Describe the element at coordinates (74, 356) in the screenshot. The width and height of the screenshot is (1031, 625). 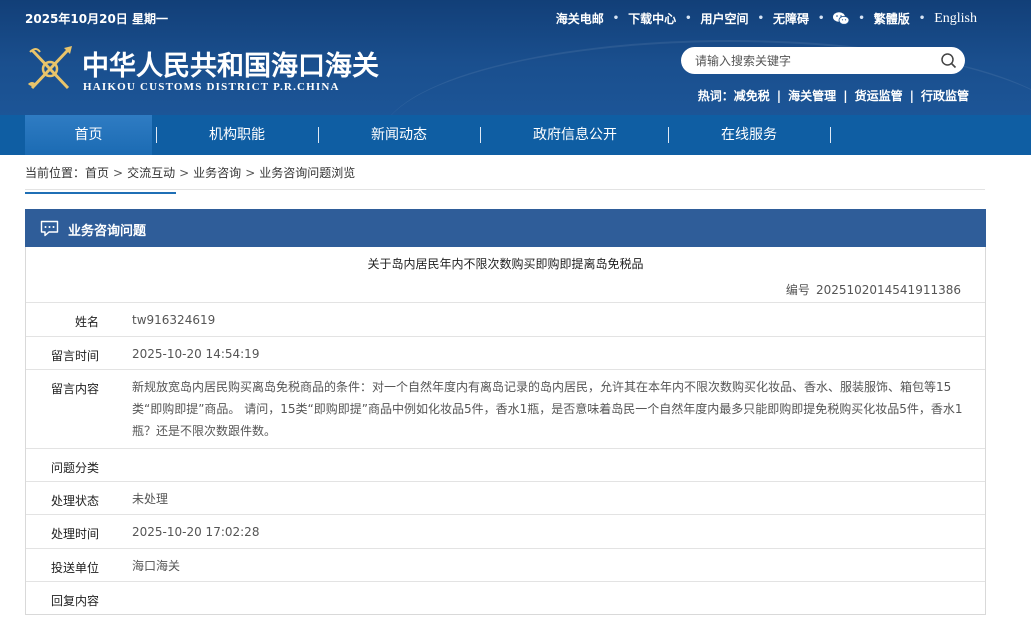
I see `row-label: 留言时间` at that location.